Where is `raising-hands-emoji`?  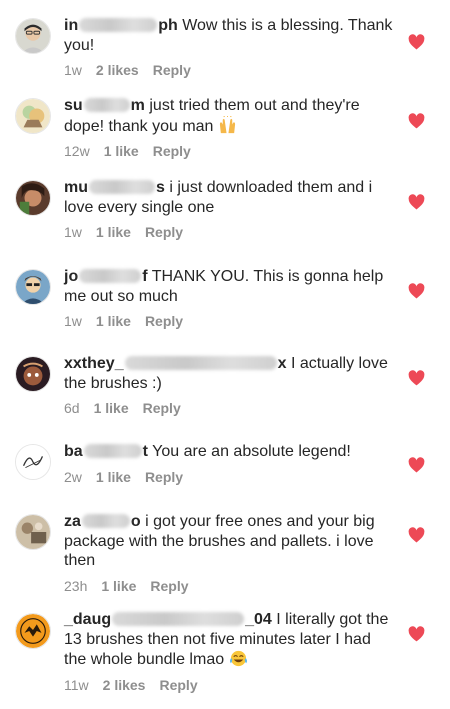
raising-hands-emoji is located at coordinates (227, 124).